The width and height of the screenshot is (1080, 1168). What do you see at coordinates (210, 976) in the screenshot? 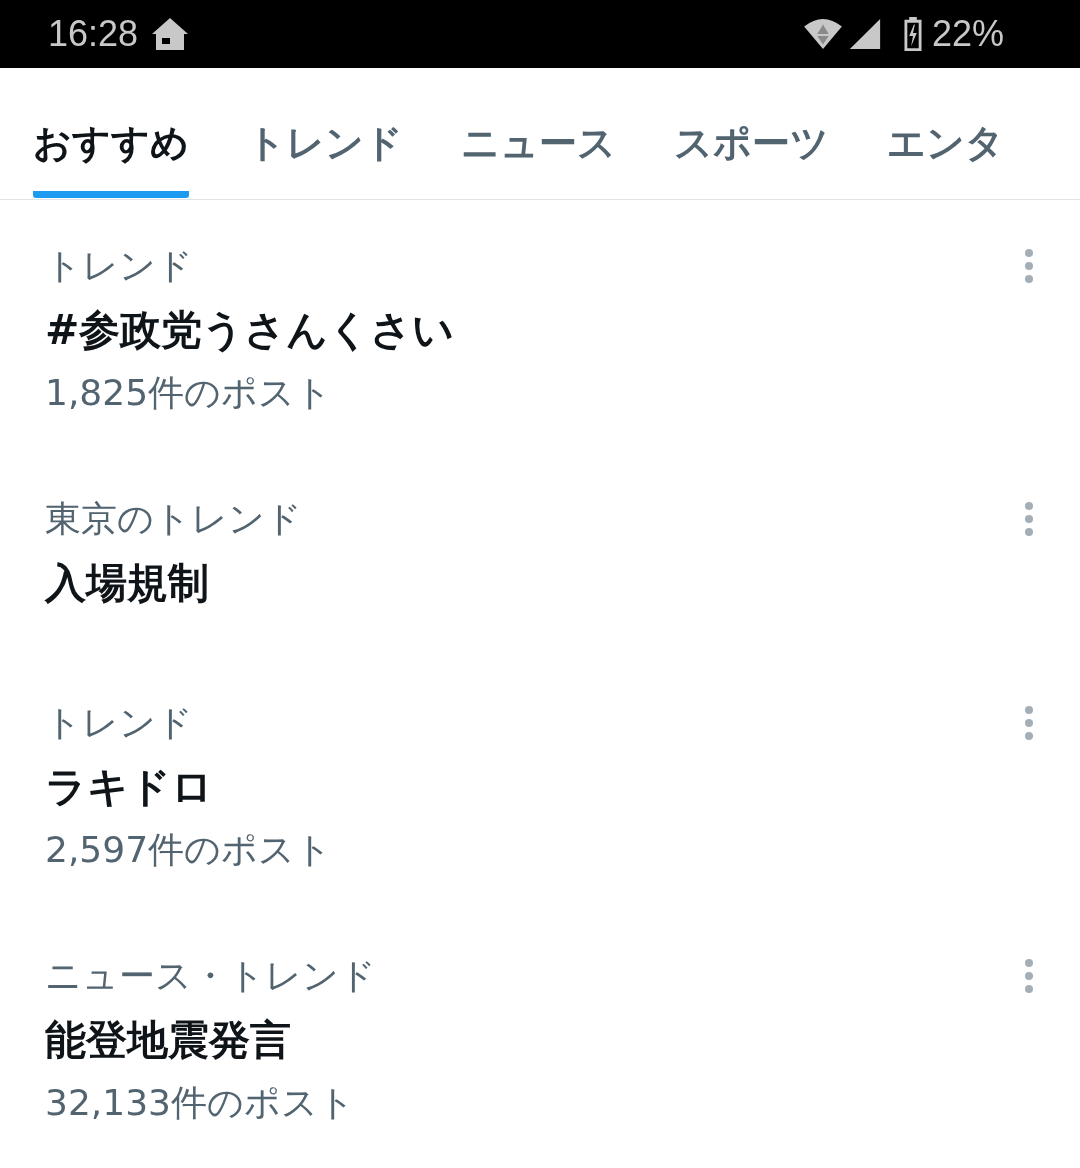
I see `trend-category: ニュース・トレンド` at bounding box center [210, 976].